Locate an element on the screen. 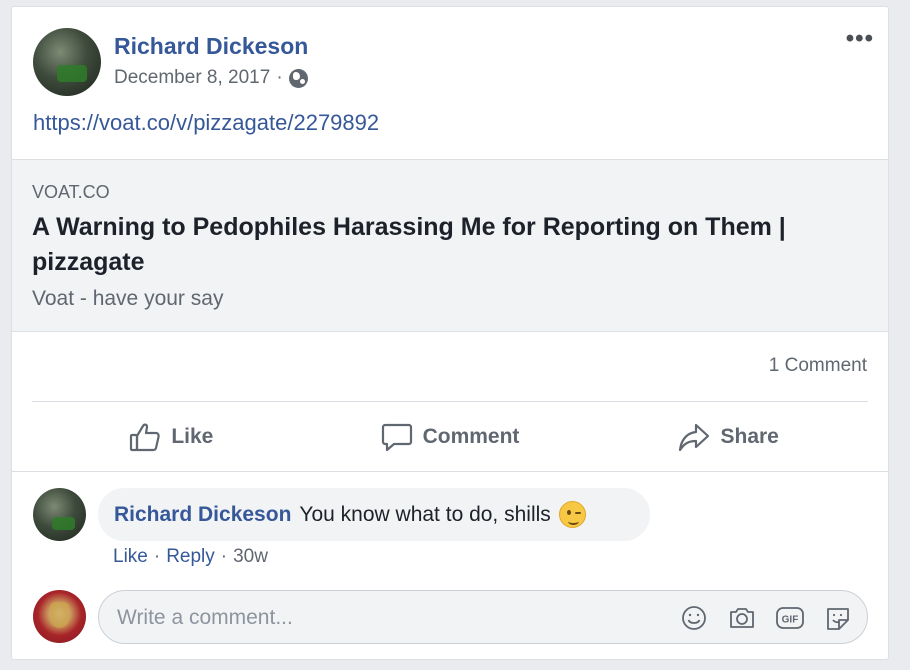 The width and height of the screenshot is (910, 670). share-button: Share is located at coordinates (728, 437).